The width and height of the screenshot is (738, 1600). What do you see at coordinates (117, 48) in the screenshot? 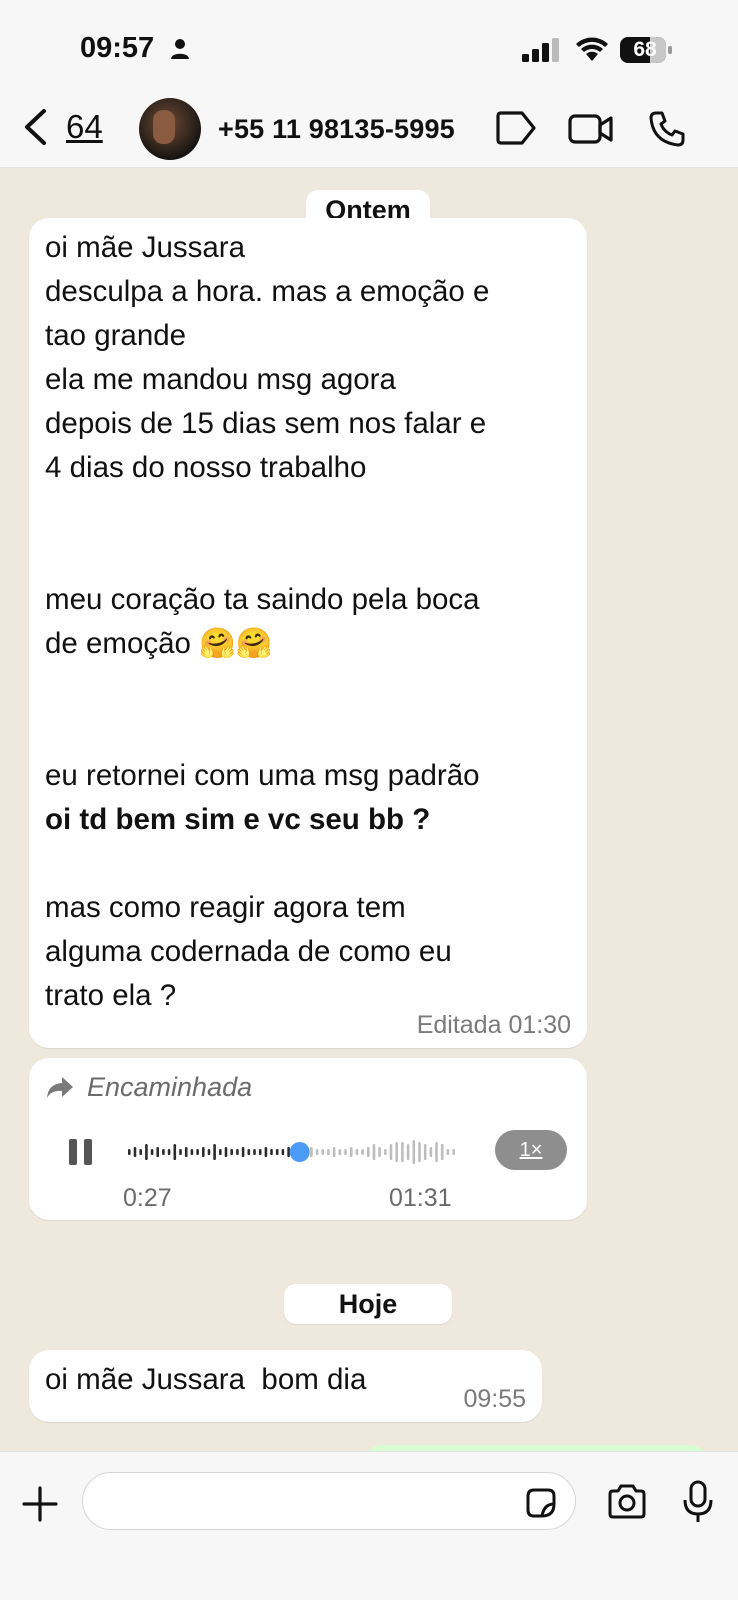
I see `status-time: 09:57` at bounding box center [117, 48].